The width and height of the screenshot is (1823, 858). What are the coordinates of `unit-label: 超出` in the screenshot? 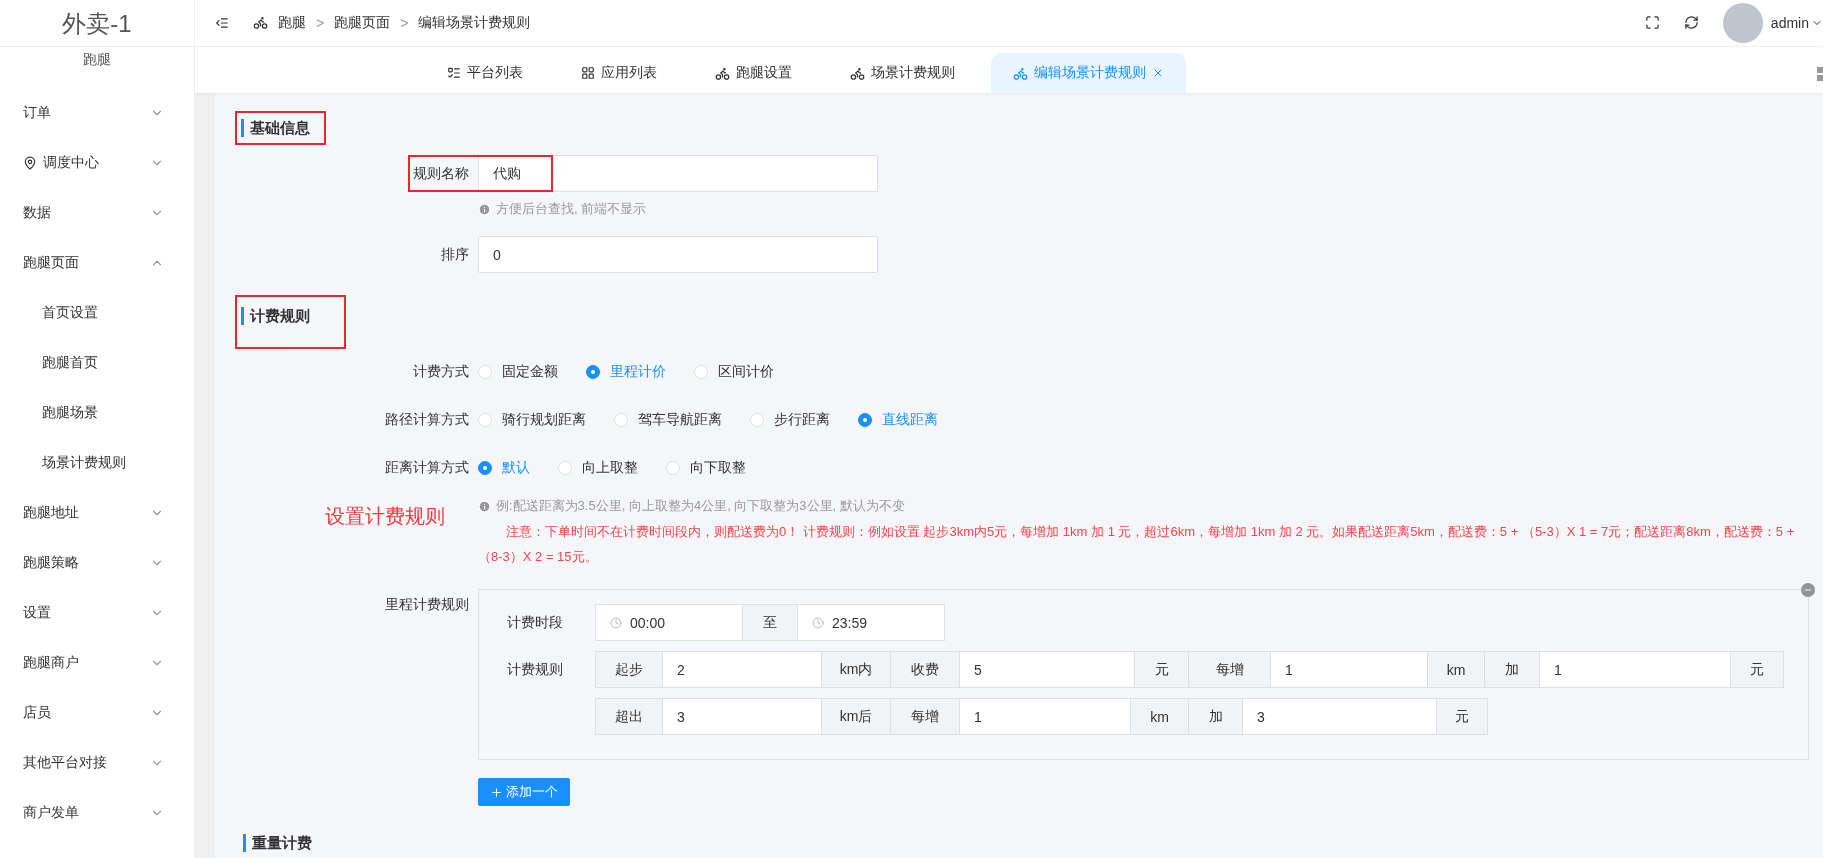 It's located at (629, 716).